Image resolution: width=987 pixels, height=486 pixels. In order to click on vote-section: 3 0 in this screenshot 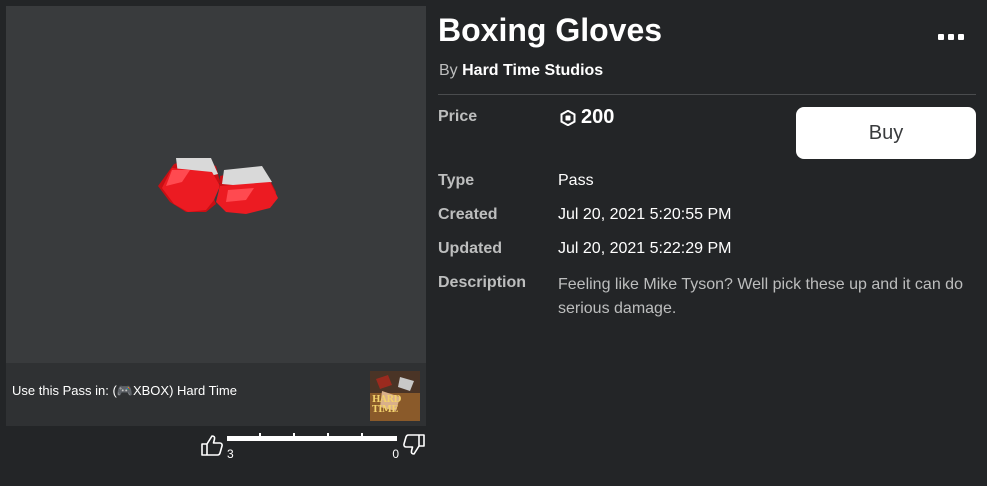, I will do `click(313, 448)`.